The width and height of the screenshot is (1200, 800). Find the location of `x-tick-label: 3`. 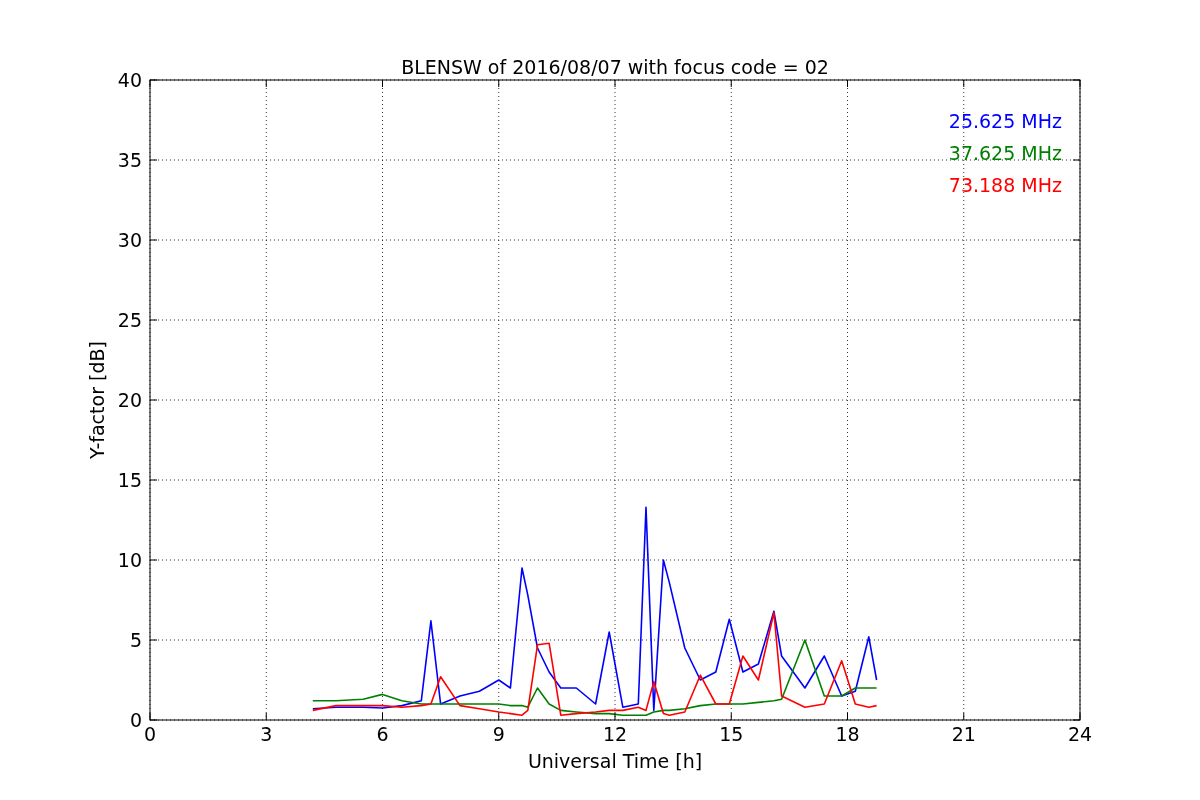

x-tick-label: 3 is located at coordinates (266, 734).